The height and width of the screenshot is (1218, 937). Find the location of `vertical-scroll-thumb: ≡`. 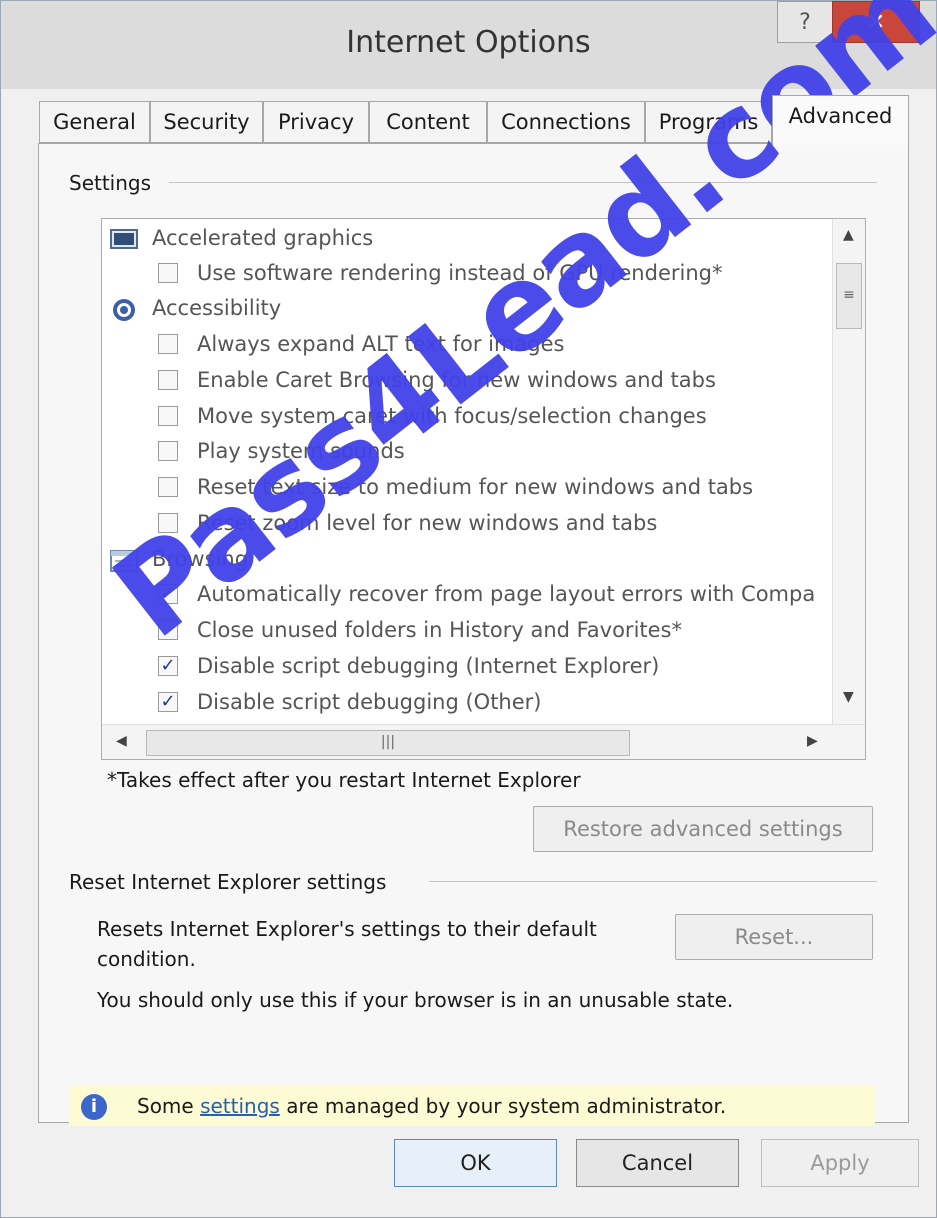

vertical-scroll-thumb: ≡ is located at coordinates (849, 296).